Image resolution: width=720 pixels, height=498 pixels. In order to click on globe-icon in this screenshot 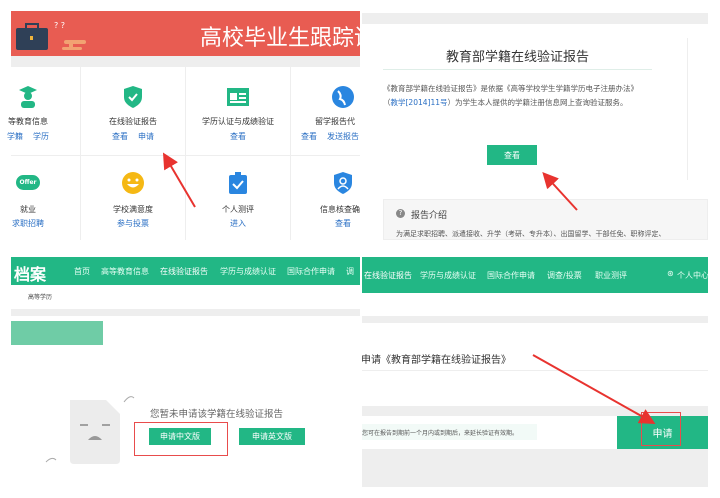, I will do `click(343, 97)`.